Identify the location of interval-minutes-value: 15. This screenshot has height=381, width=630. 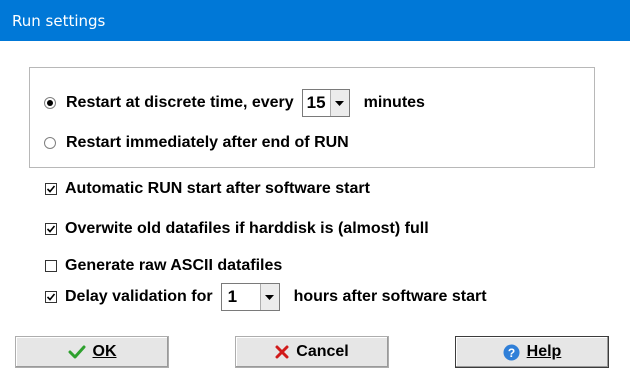
(316, 102).